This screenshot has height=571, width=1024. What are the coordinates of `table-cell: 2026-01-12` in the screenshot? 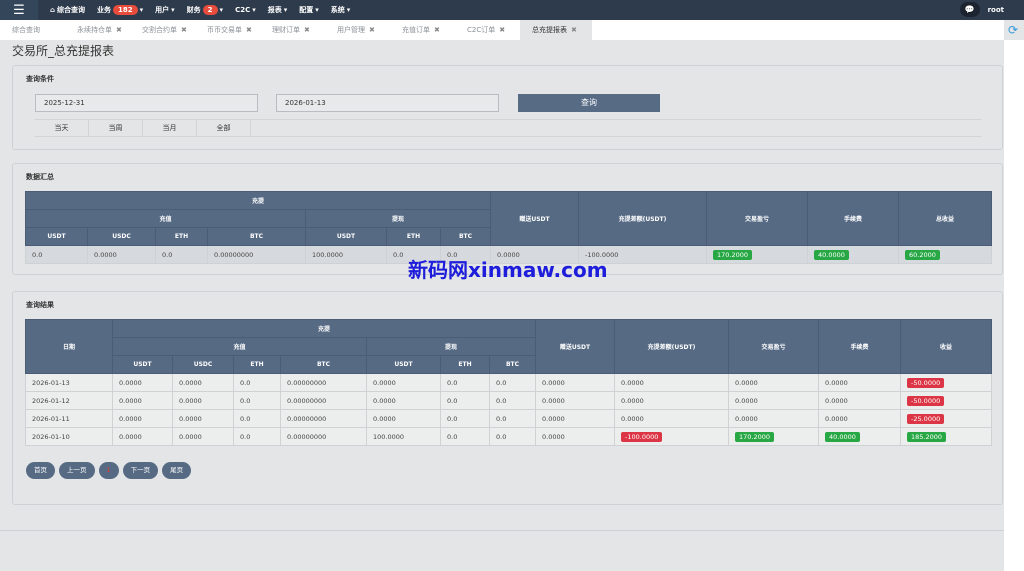 It's located at (69, 400).